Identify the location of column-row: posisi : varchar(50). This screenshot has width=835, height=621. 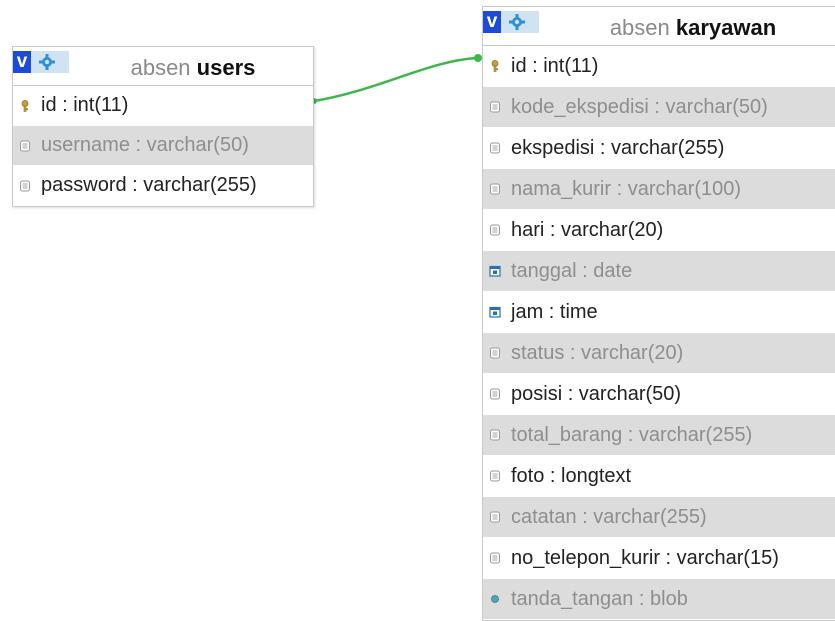
(659, 394).